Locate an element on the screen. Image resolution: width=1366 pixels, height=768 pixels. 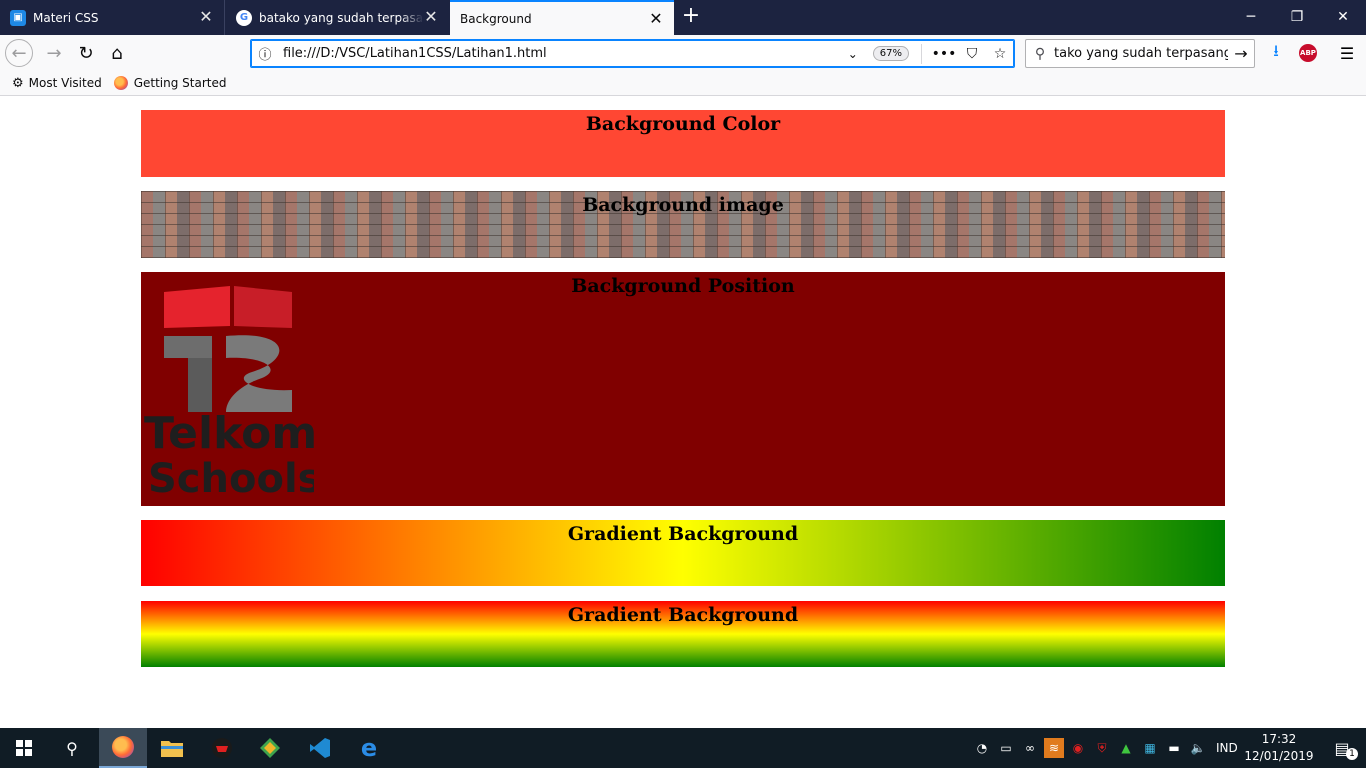
taskbar-file-explorer is located at coordinates (172, 748).